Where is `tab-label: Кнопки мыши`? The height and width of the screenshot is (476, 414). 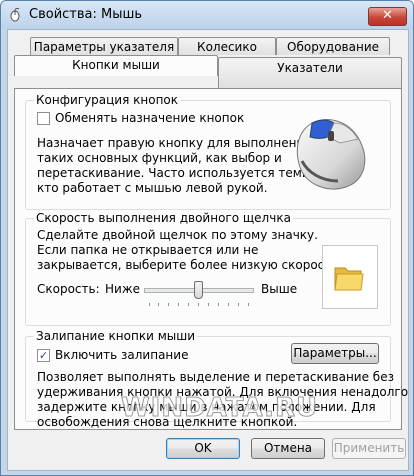 tab-label: Кнопки мыши is located at coordinates (116, 65).